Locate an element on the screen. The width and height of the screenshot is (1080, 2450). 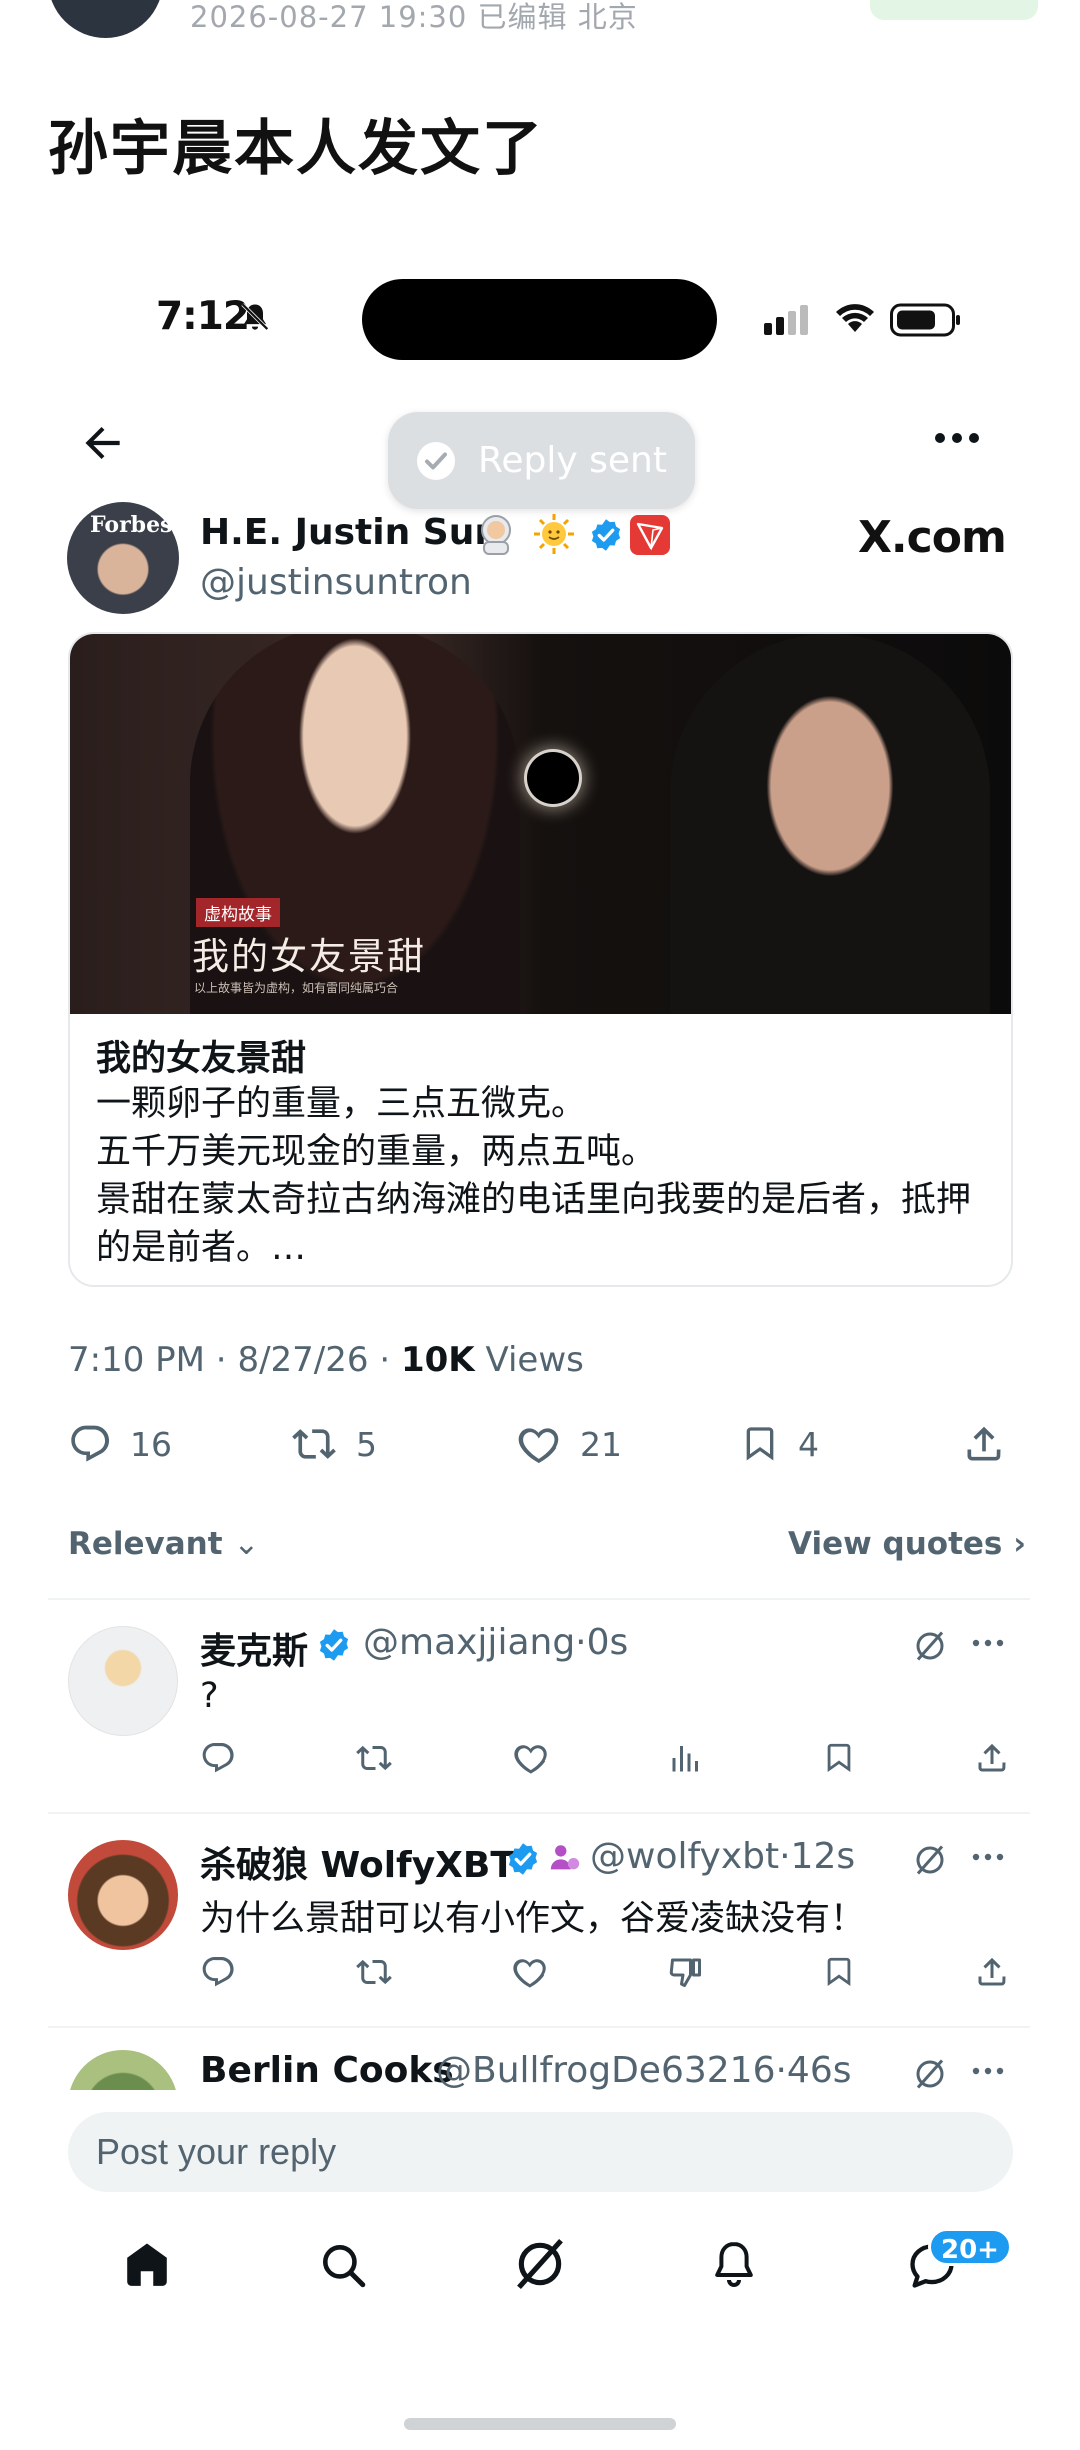
downvote-icon is located at coordinates (686, 1972).